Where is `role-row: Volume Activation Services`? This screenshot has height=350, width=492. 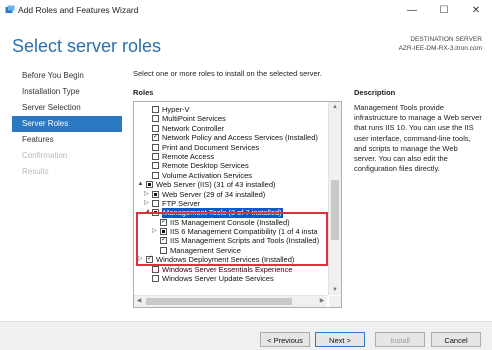
role-row: Volume Activation Services is located at coordinates (230, 175).